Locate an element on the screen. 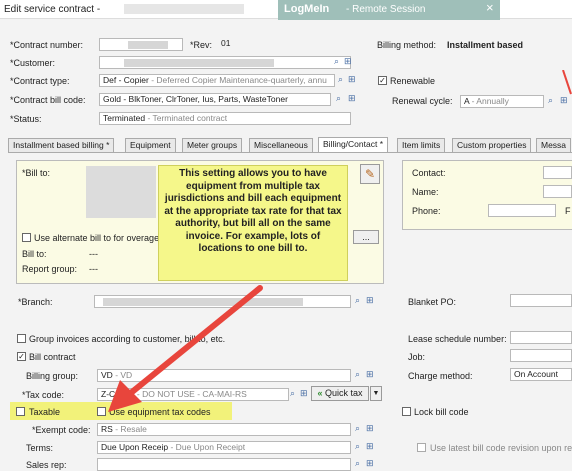  quick-tax-button: « Quick tax is located at coordinates (340, 393).